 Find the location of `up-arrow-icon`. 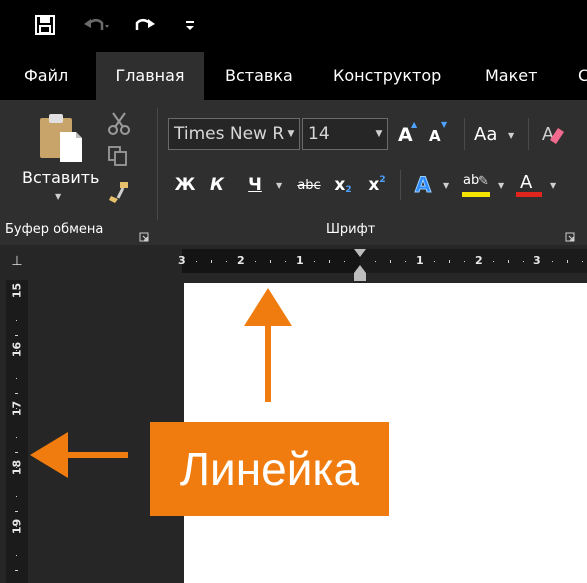

up-arrow-icon is located at coordinates (268, 345).